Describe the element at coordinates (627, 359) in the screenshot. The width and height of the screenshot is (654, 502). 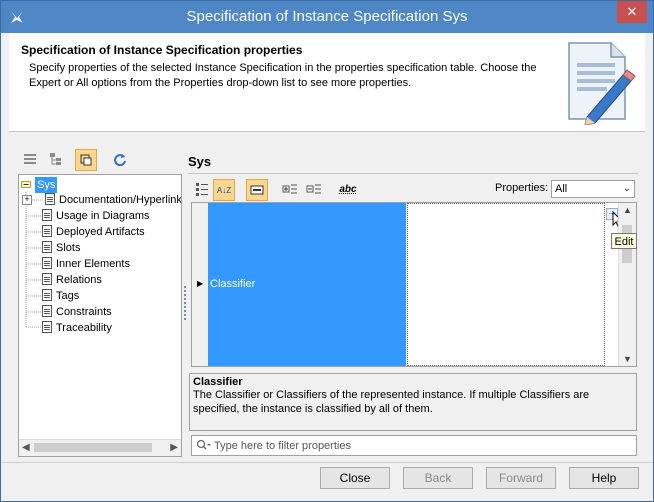
I see `scroll-down-icon: ▼` at that location.